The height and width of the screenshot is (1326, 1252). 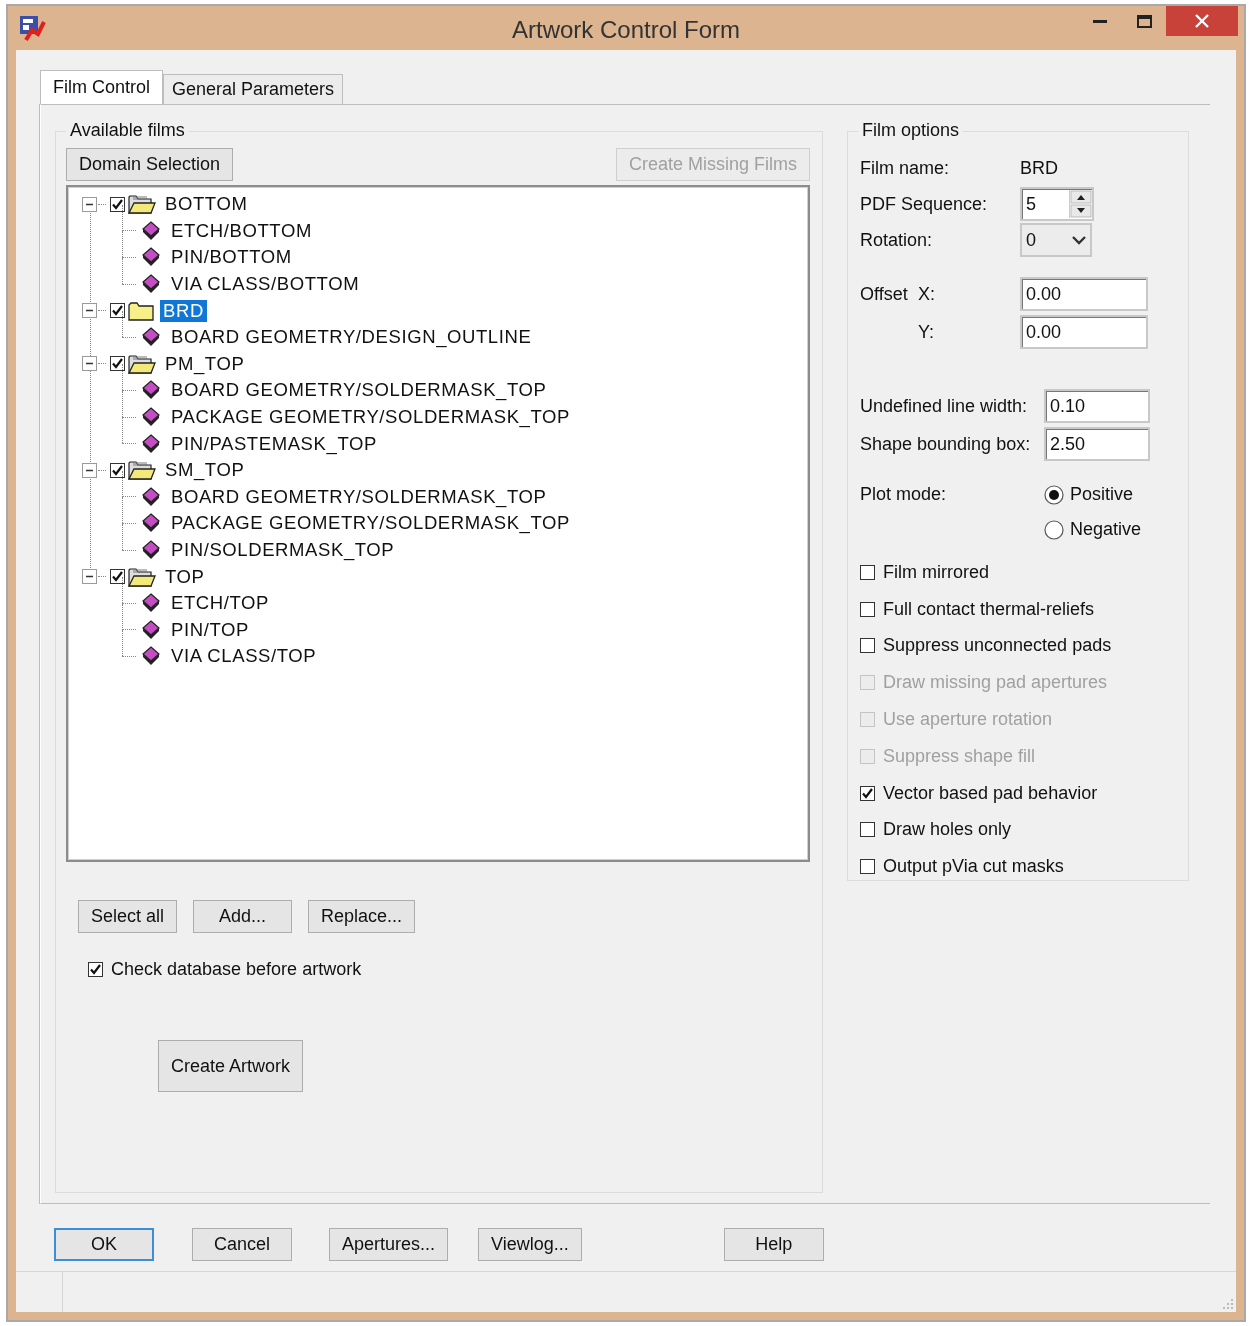 What do you see at coordinates (205, 470) in the screenshot?
I see `tree-item: SM_TOP` at bounding box center [205, 470].